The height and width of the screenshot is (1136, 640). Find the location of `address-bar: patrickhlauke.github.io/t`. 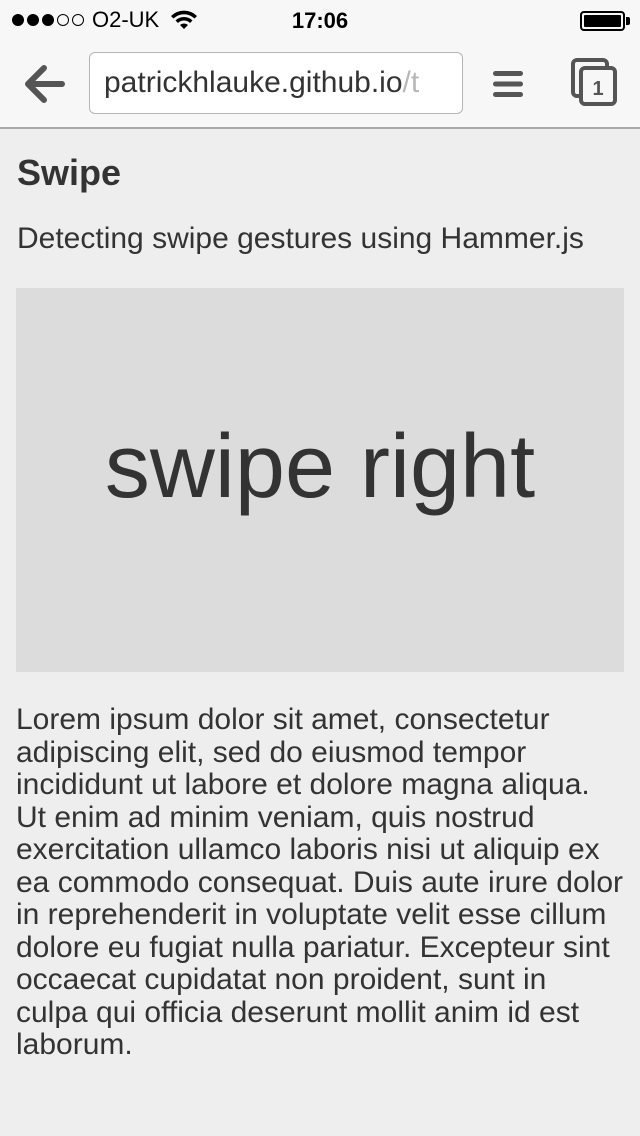

address-bar: patrickhlauke.github.io/t is located at coordinates (276, 83).